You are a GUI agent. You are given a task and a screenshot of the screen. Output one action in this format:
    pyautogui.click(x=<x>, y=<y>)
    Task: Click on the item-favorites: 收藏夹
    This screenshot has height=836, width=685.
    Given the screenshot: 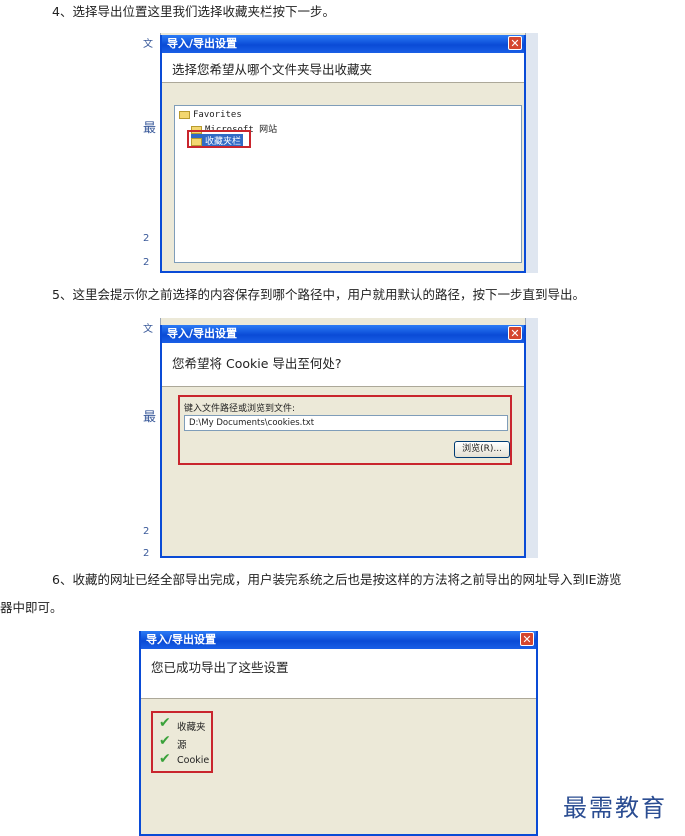 What is the action you would take?
    pyautogui.click(x=191, y=727)
    